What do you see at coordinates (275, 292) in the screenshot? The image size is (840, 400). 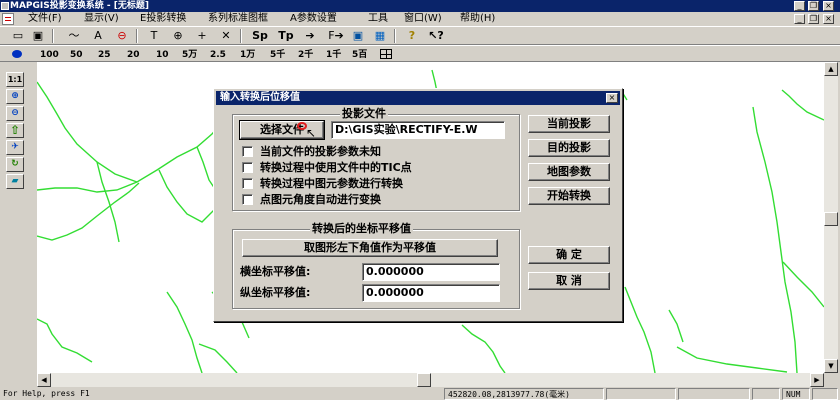 I see `y-offset-label: 纵坐标平移值:` at bounding box center [275, 292].